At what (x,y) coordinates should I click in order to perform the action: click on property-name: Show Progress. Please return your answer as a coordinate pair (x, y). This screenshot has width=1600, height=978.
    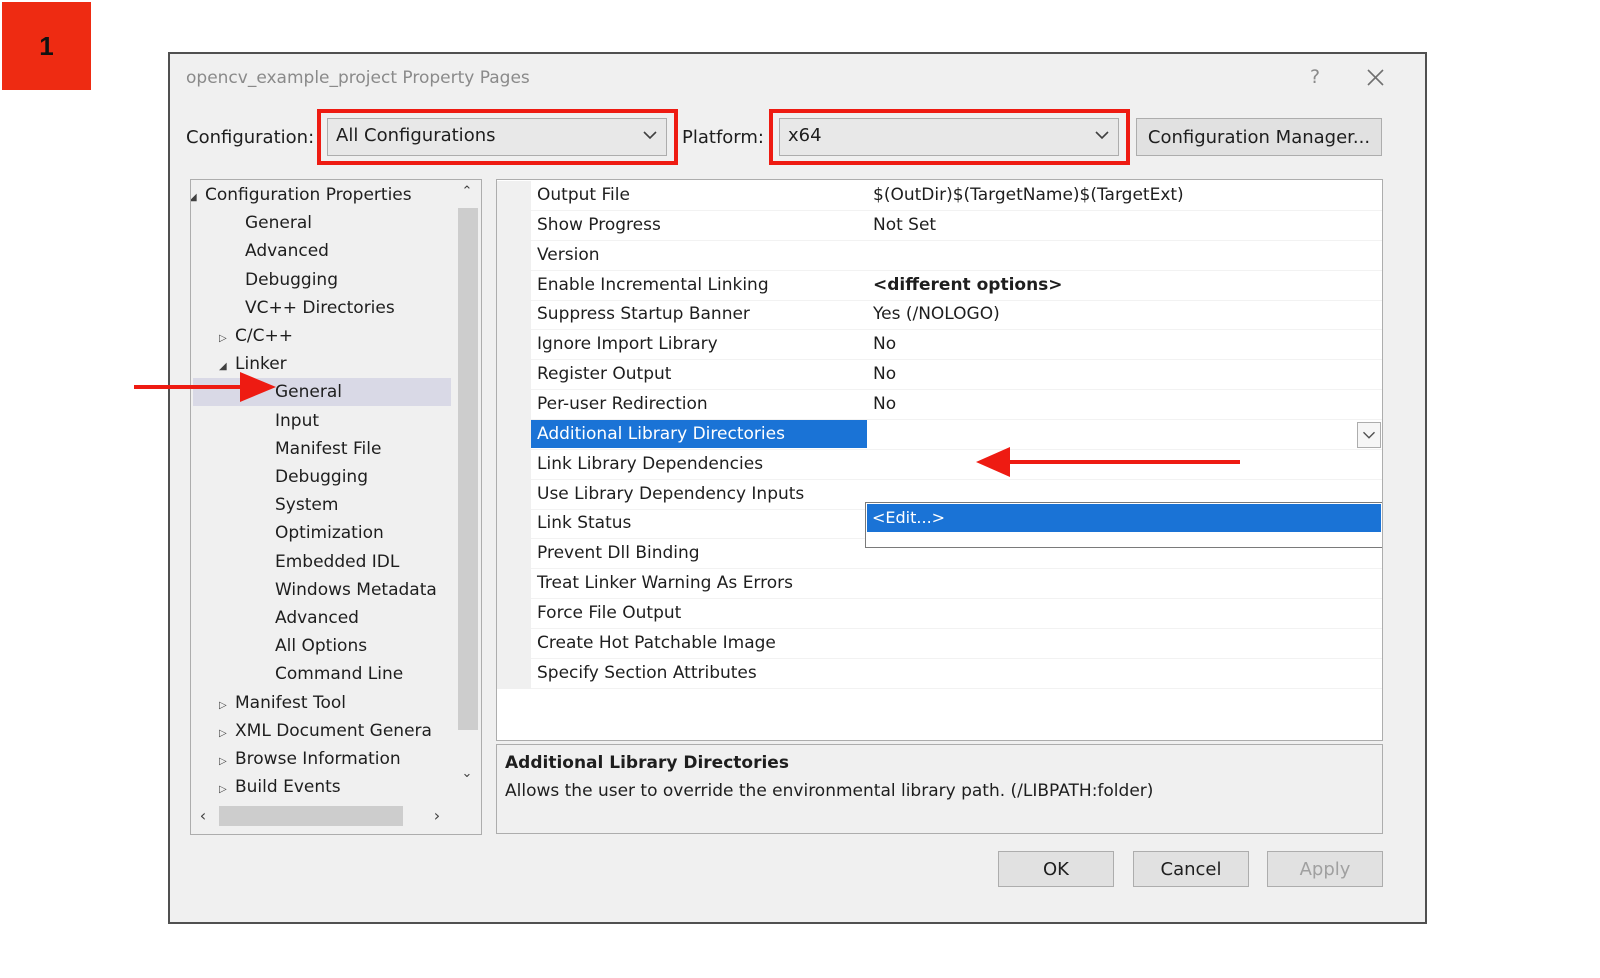
    Looking at the image, I should click on (599, 224).